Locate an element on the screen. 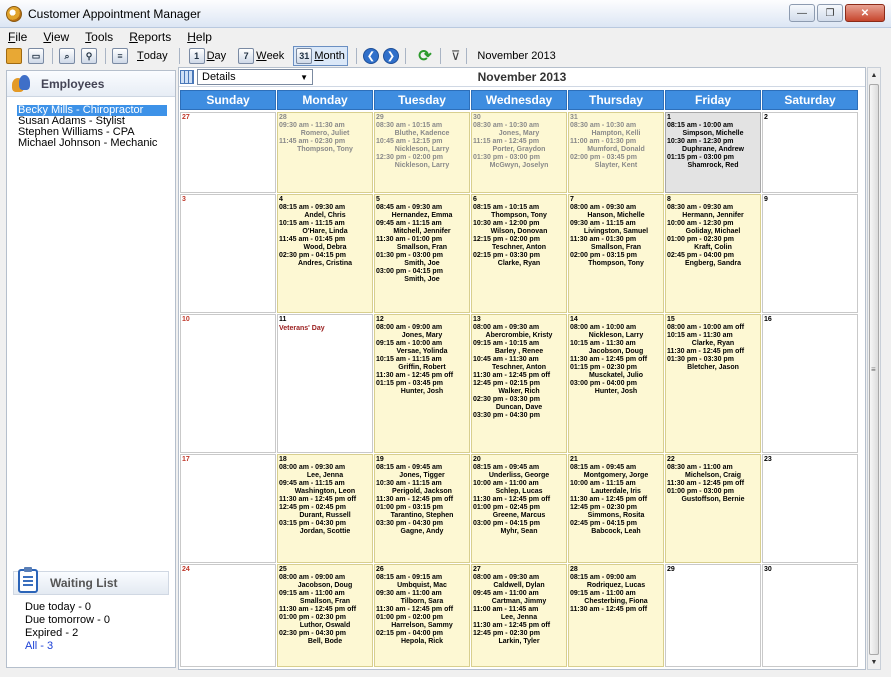 This screenshot has height=677, width=891. scroll-thumb is located at coordinates (874, 369).